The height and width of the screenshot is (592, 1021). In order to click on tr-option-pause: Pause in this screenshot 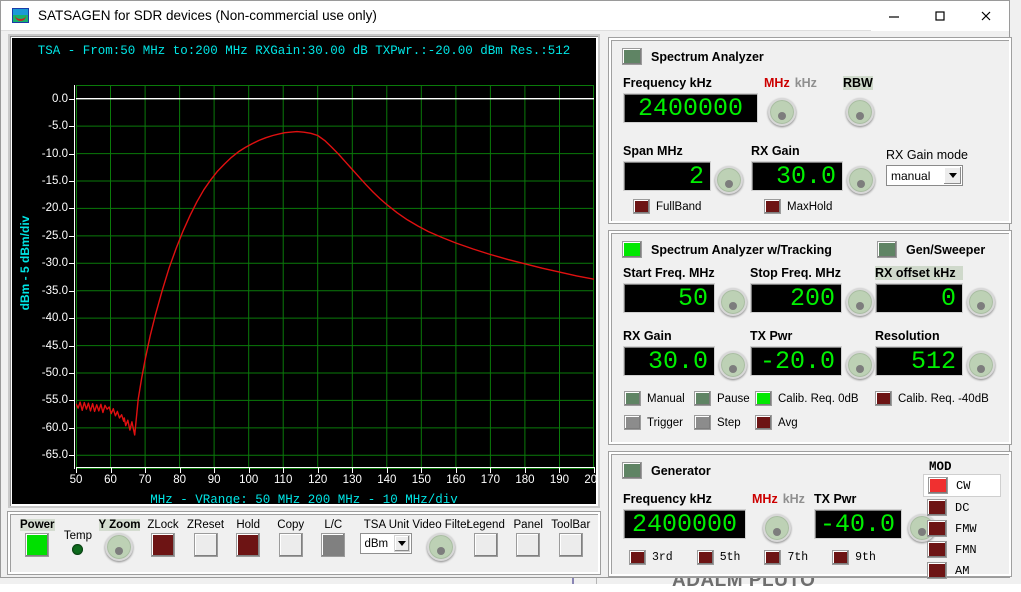, I will do `click(722, 398)`.